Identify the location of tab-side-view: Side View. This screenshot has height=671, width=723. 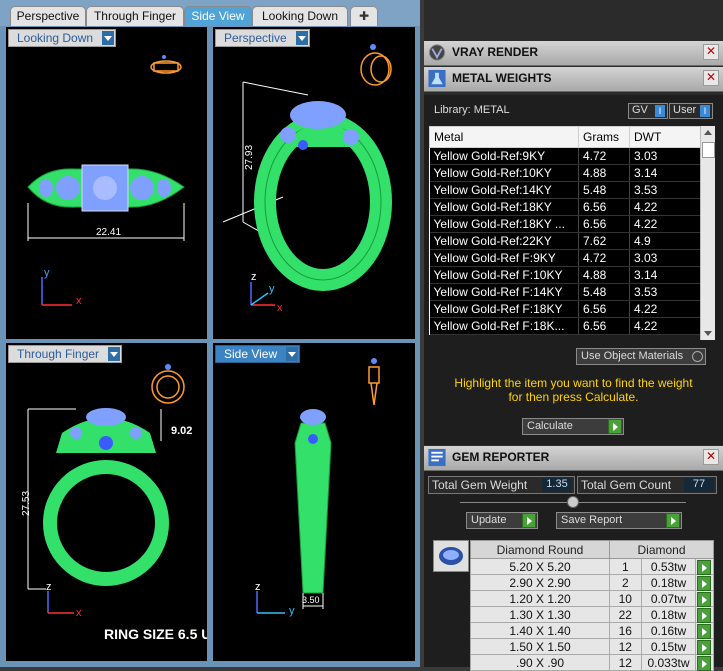
(218, 16).